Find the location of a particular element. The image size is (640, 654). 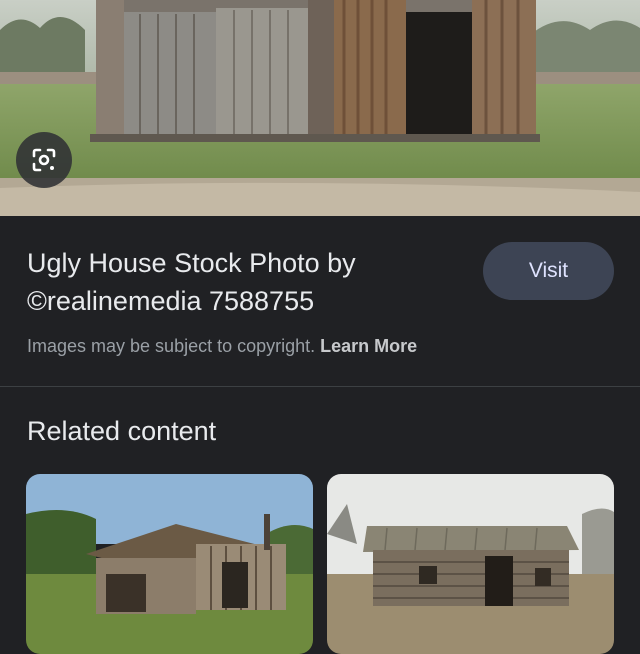

google-lens-icon is located at coordinates (44, 160).